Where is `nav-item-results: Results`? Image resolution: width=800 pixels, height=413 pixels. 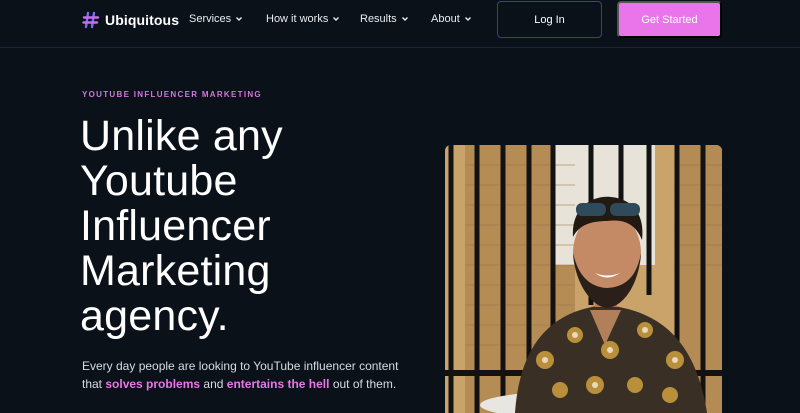
nav-item-results: Results is located at coordinates (384, 19).